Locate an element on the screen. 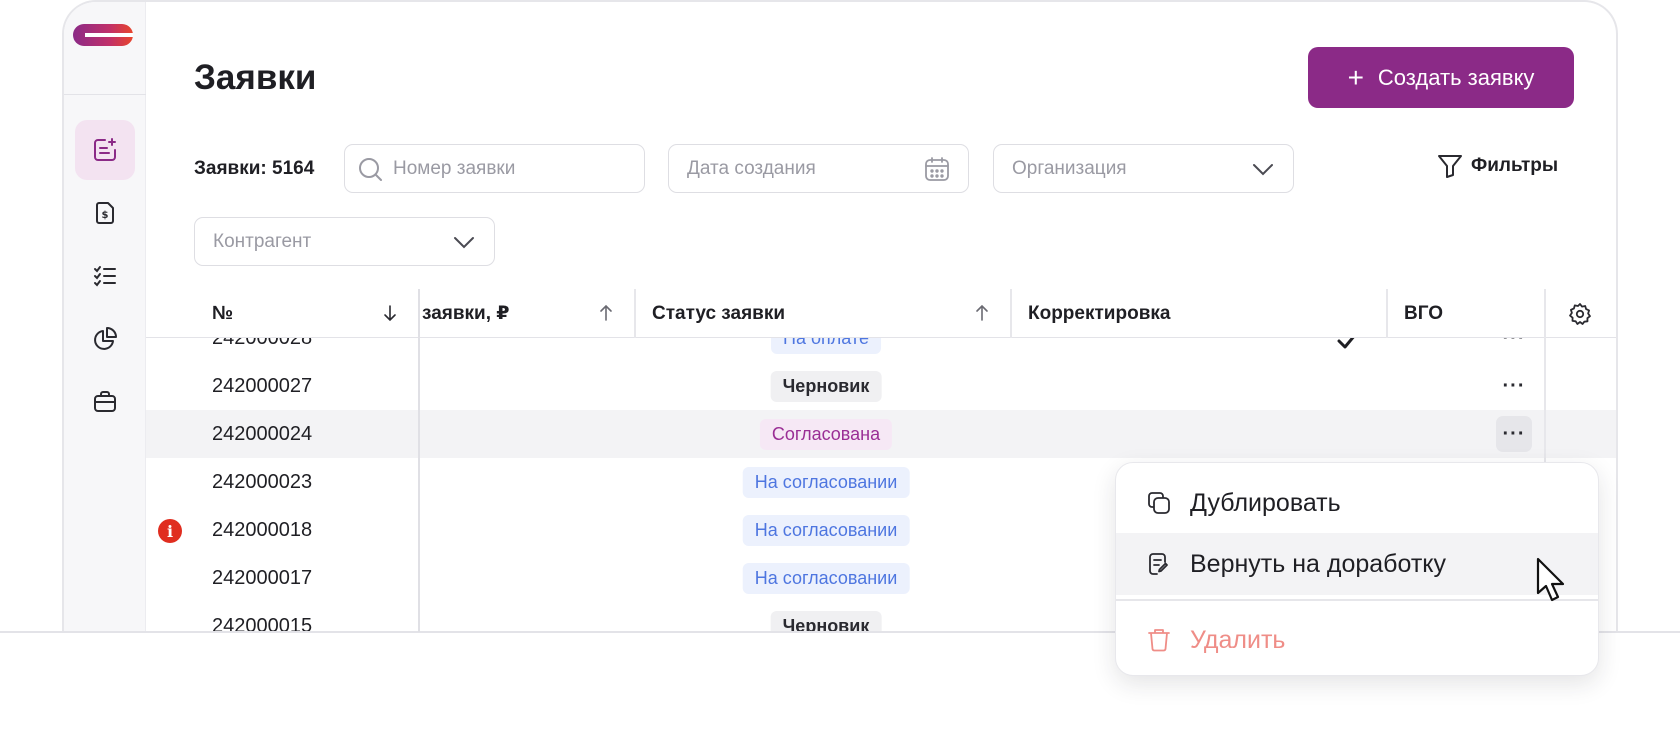  plus-icon: + is located at coordinates (1355, 77).